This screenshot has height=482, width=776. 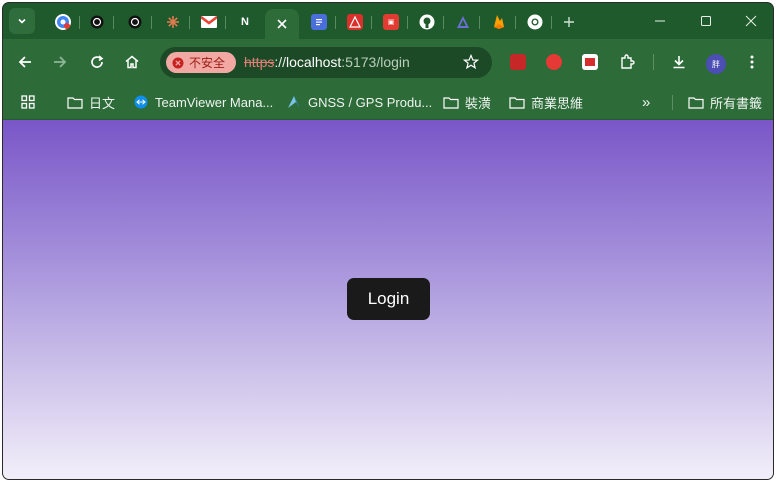 I want to click on security-chip: 不安全, so click(x=201, y=62).